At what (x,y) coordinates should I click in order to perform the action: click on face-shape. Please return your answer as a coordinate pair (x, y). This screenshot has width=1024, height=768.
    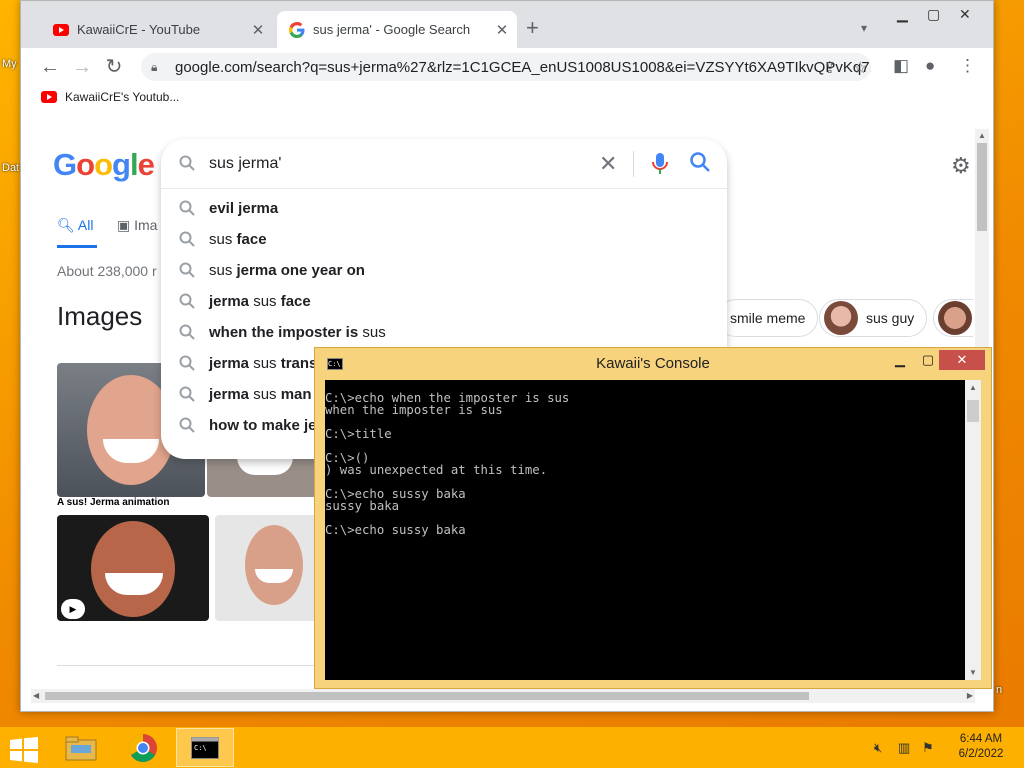
    Looking at the image, I should click on (133, 569).